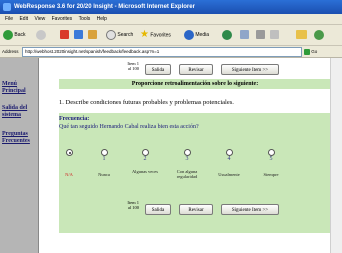 The image size is (342, 253). What do you see at coordinates (158, 209) in the screenshot?
I see `exit-button-bottom: Salida` at bounding box center [158, 209].